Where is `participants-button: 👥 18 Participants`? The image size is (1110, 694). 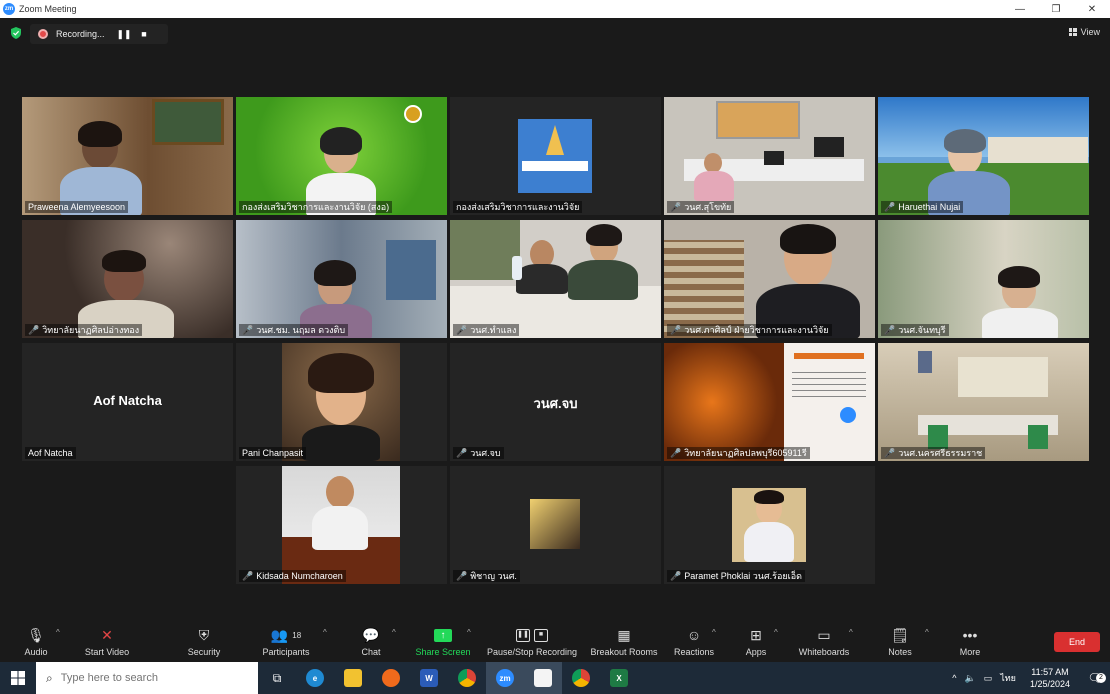
participants-button: 👥 18 Participants is located at coordinates (286, 642).